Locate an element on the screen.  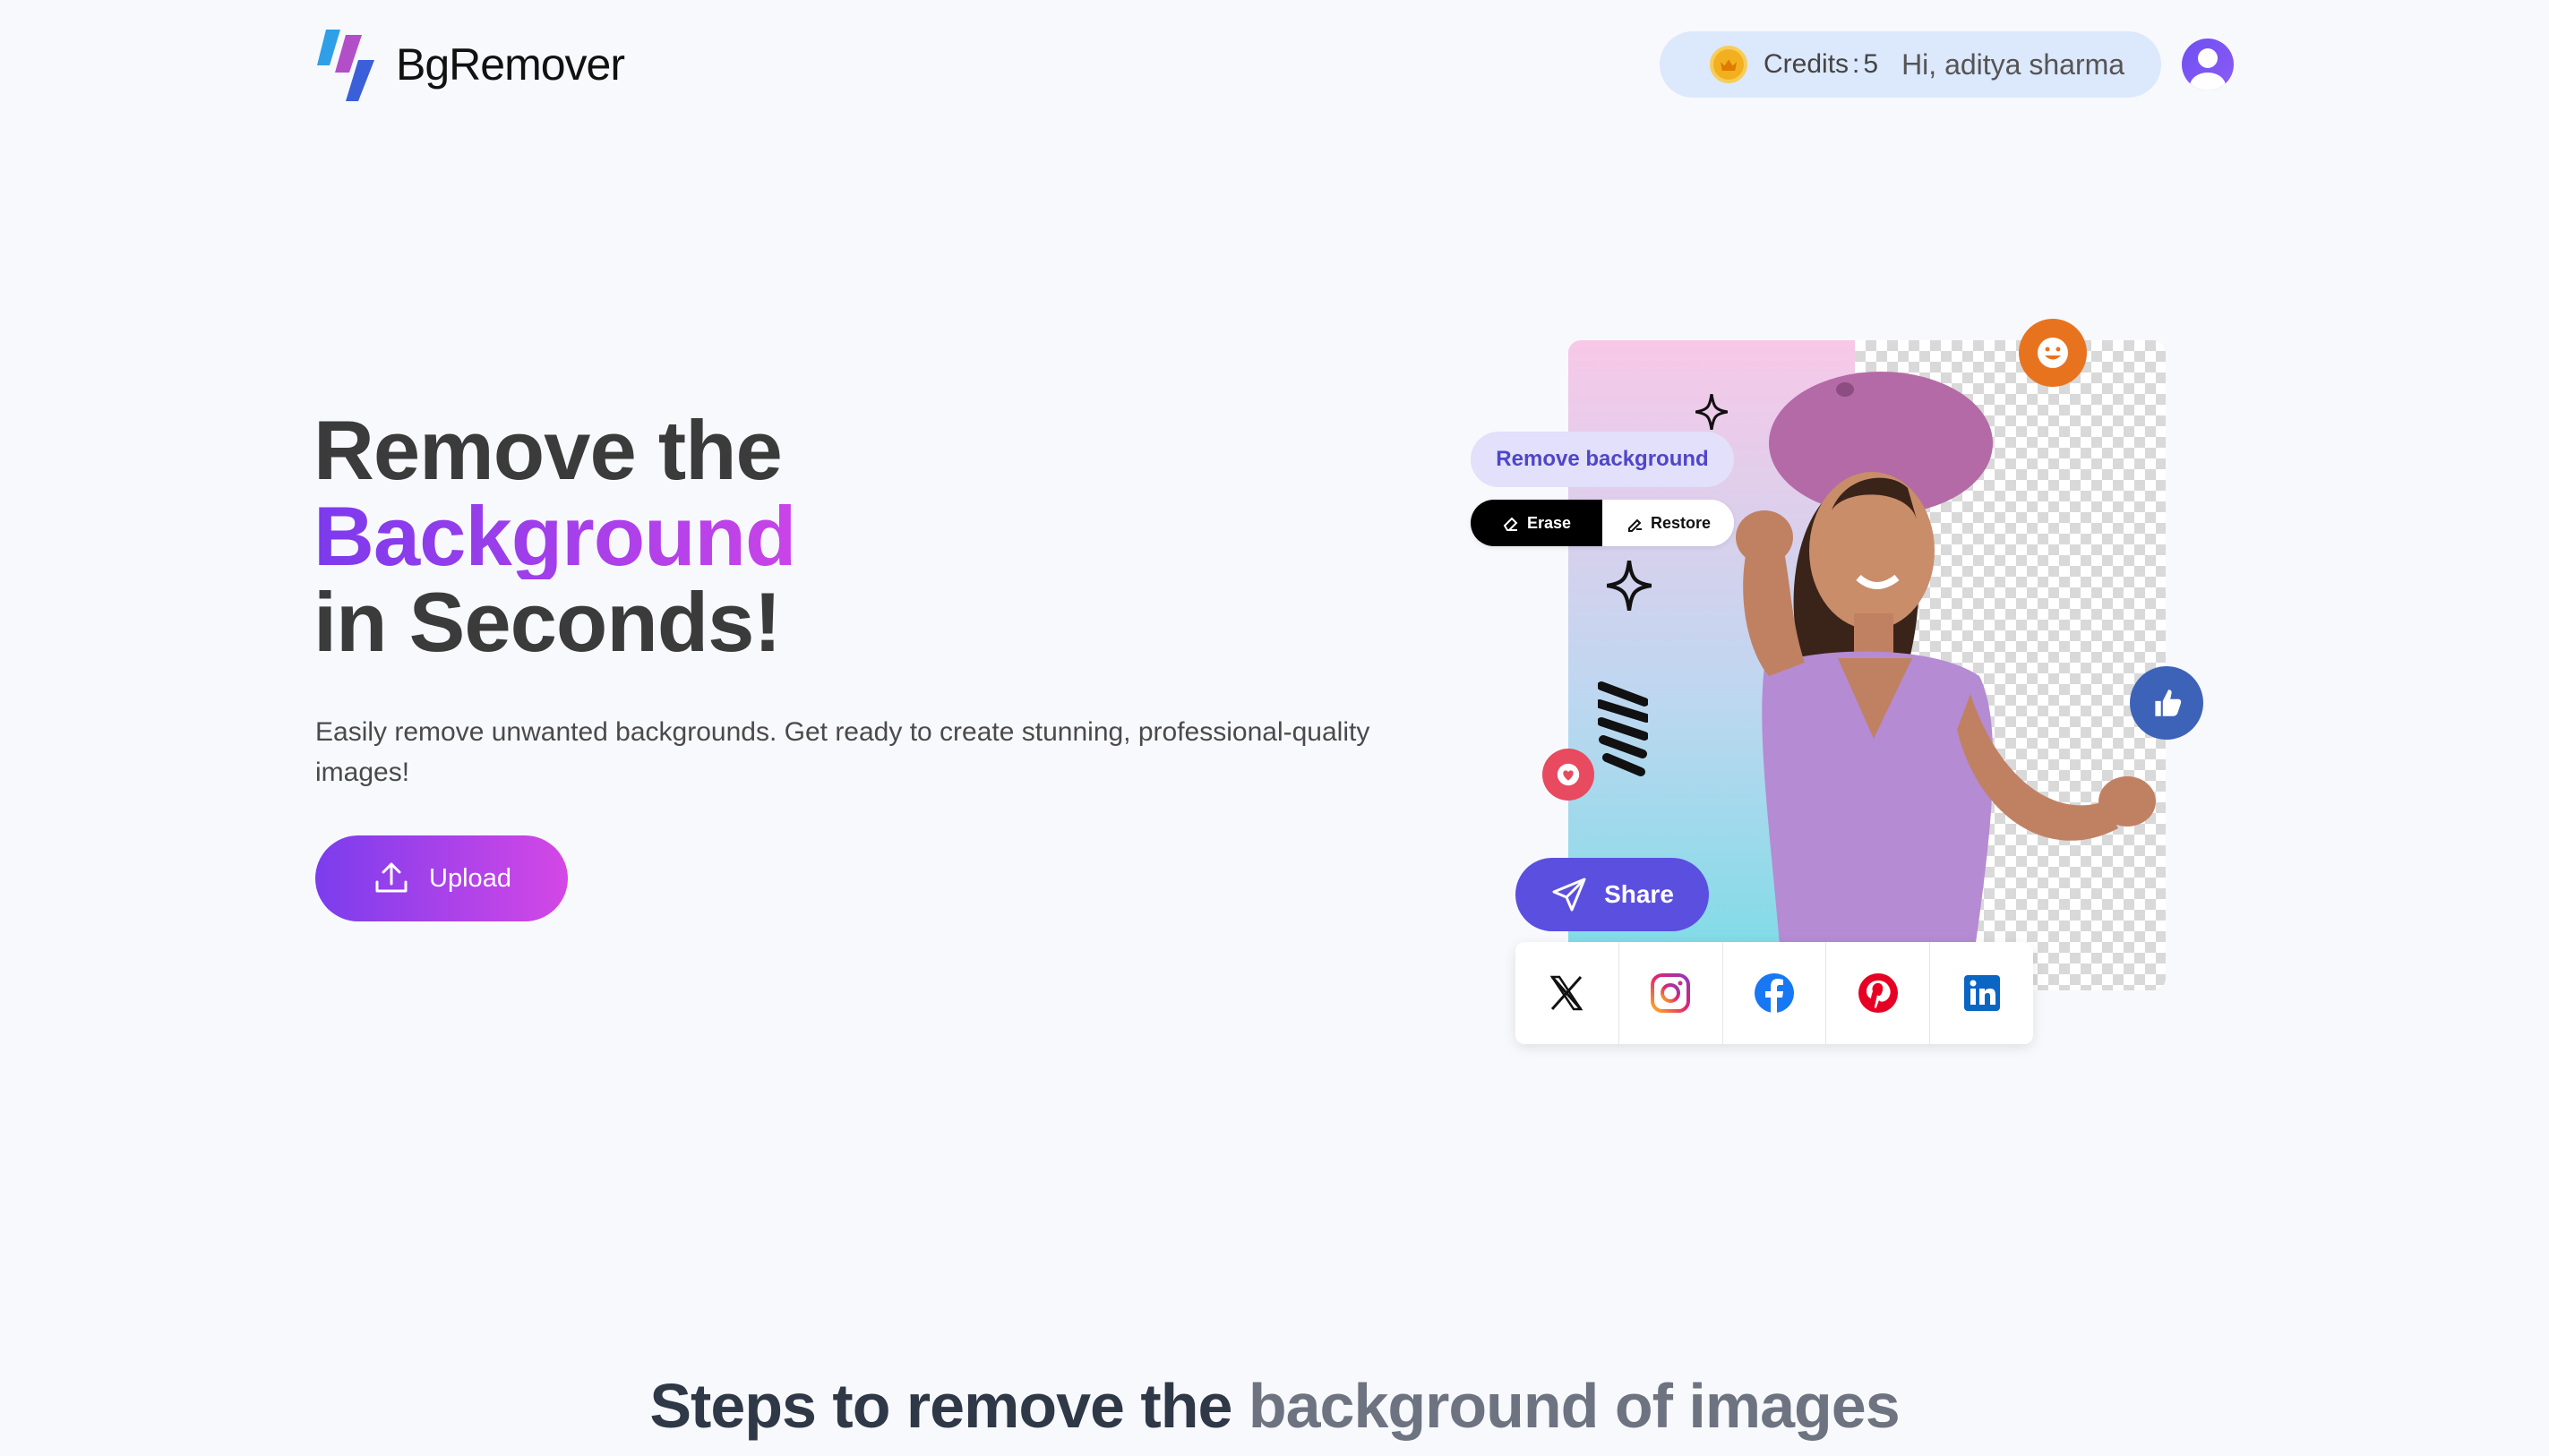
send-icon is located at coordinates (1569, 895).